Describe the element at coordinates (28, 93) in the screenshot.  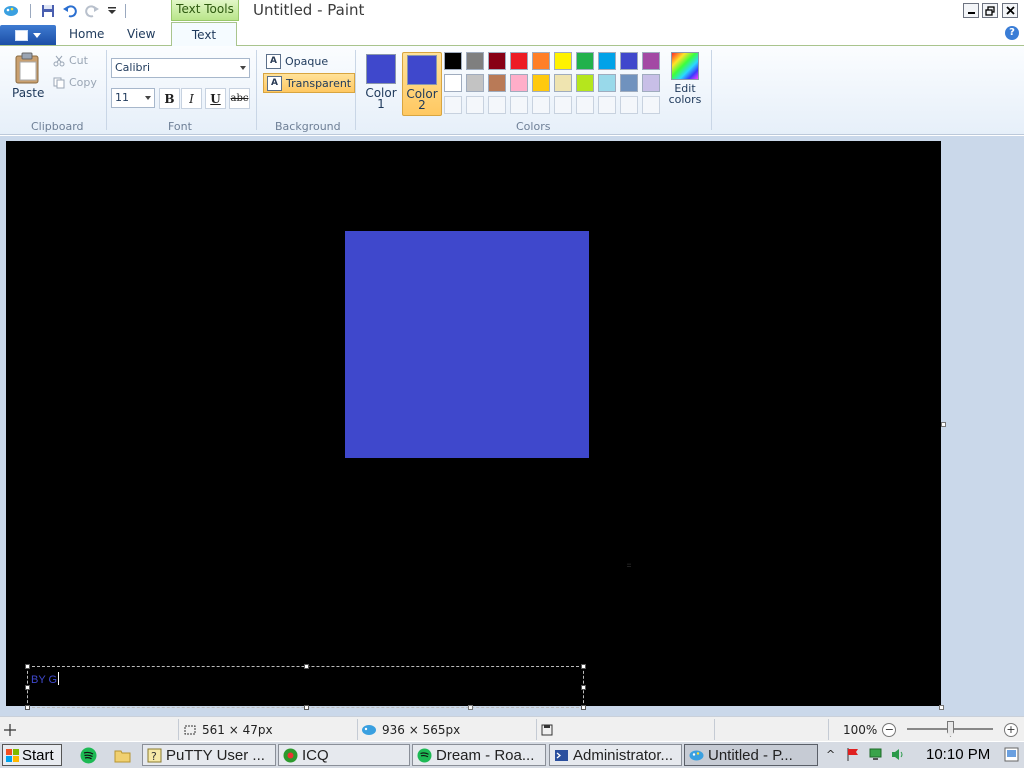
I see `paste-button: Paste` at that location.